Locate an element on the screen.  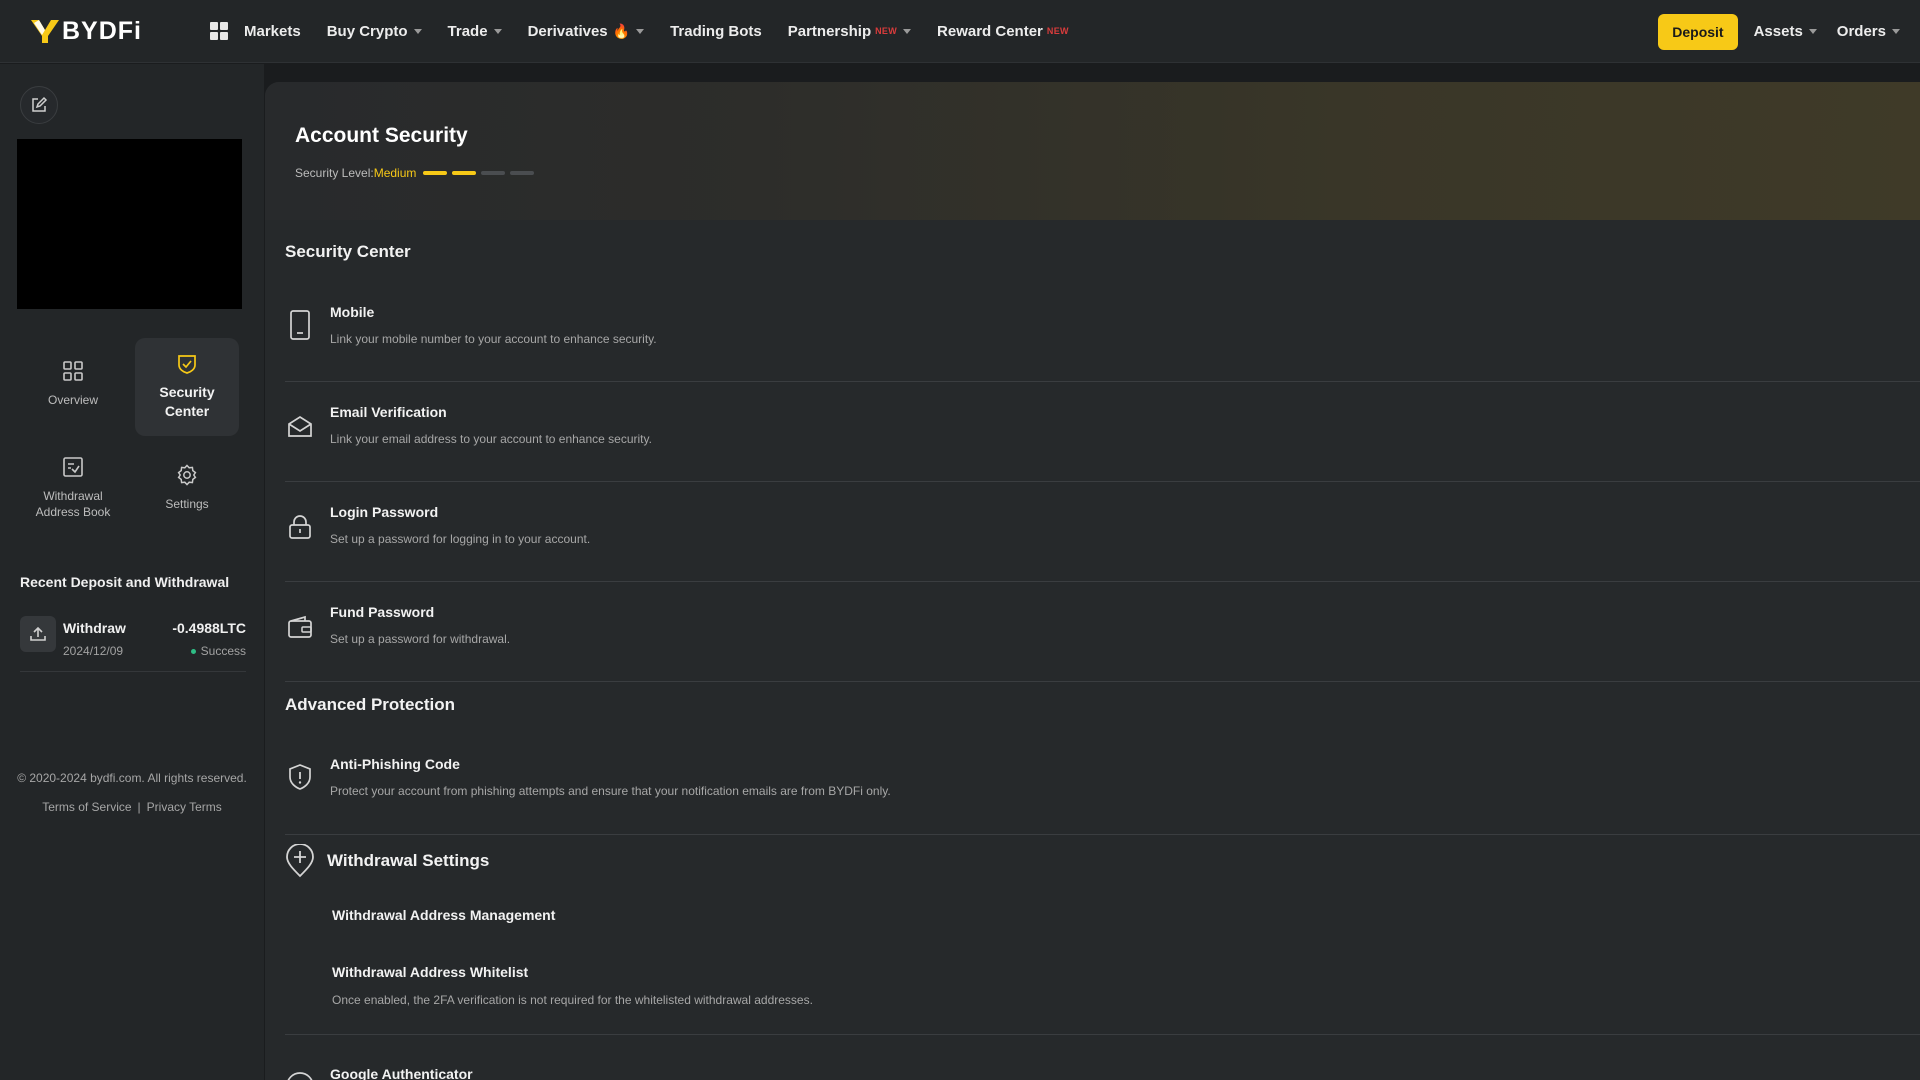
sidebar-item-label: Settings is located at coordinates (187, 504).